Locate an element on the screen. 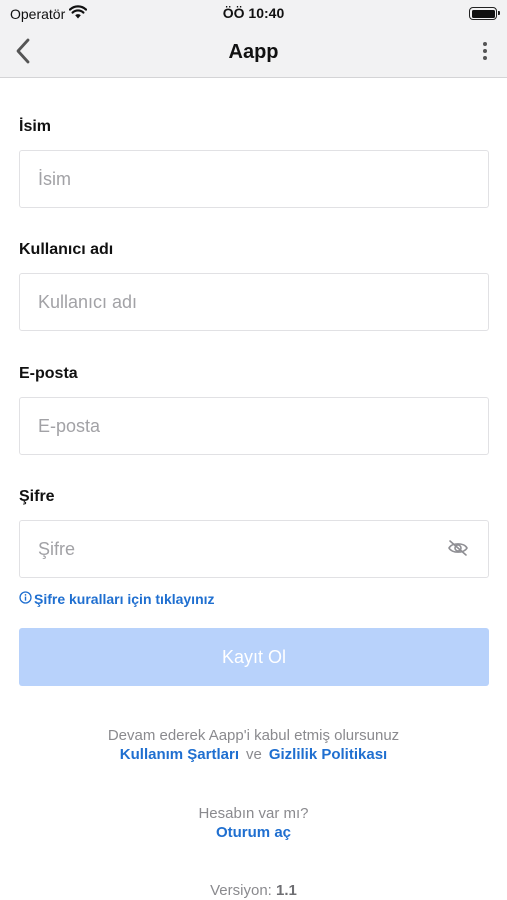 The image size is (507, 900). name-field-container is located at coordinates (254, 179).